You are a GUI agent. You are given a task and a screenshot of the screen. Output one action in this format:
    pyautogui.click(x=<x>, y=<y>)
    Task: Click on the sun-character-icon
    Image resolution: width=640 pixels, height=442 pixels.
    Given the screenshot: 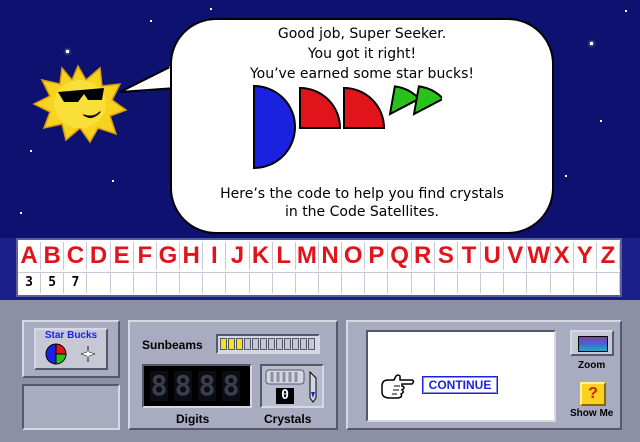 What is the action you would take?
    pyautogui.click(x=80, y=104)
    